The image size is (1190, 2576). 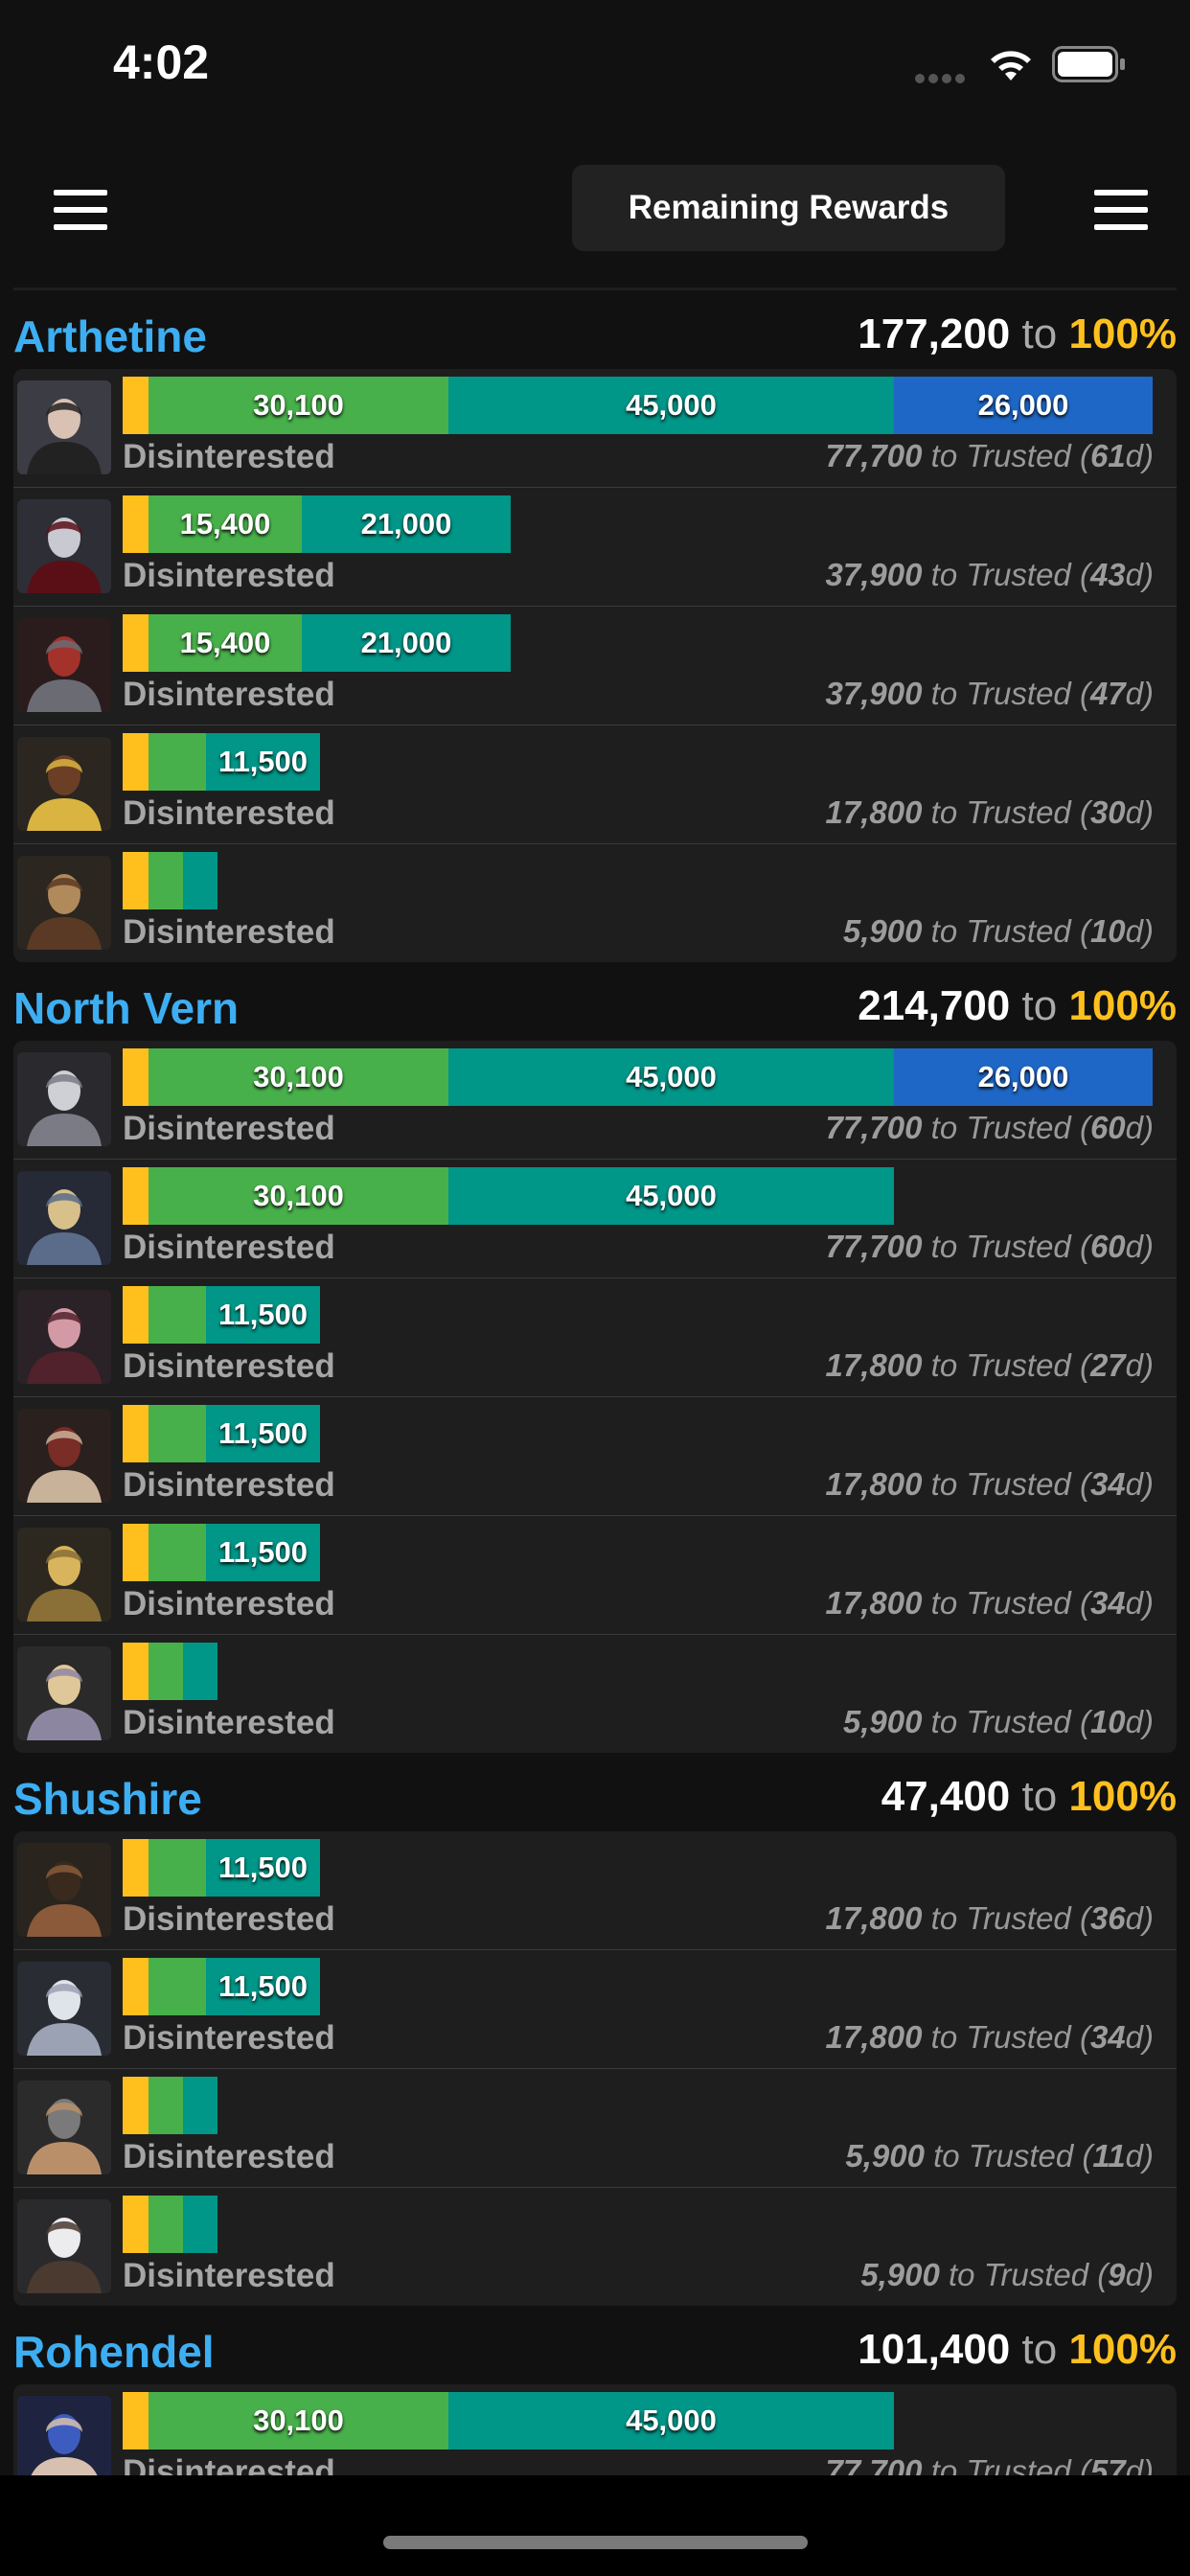 I want to click on trusted-progress-text: 5,900 to Trusted (11d), so click(x=1000, y=2156).